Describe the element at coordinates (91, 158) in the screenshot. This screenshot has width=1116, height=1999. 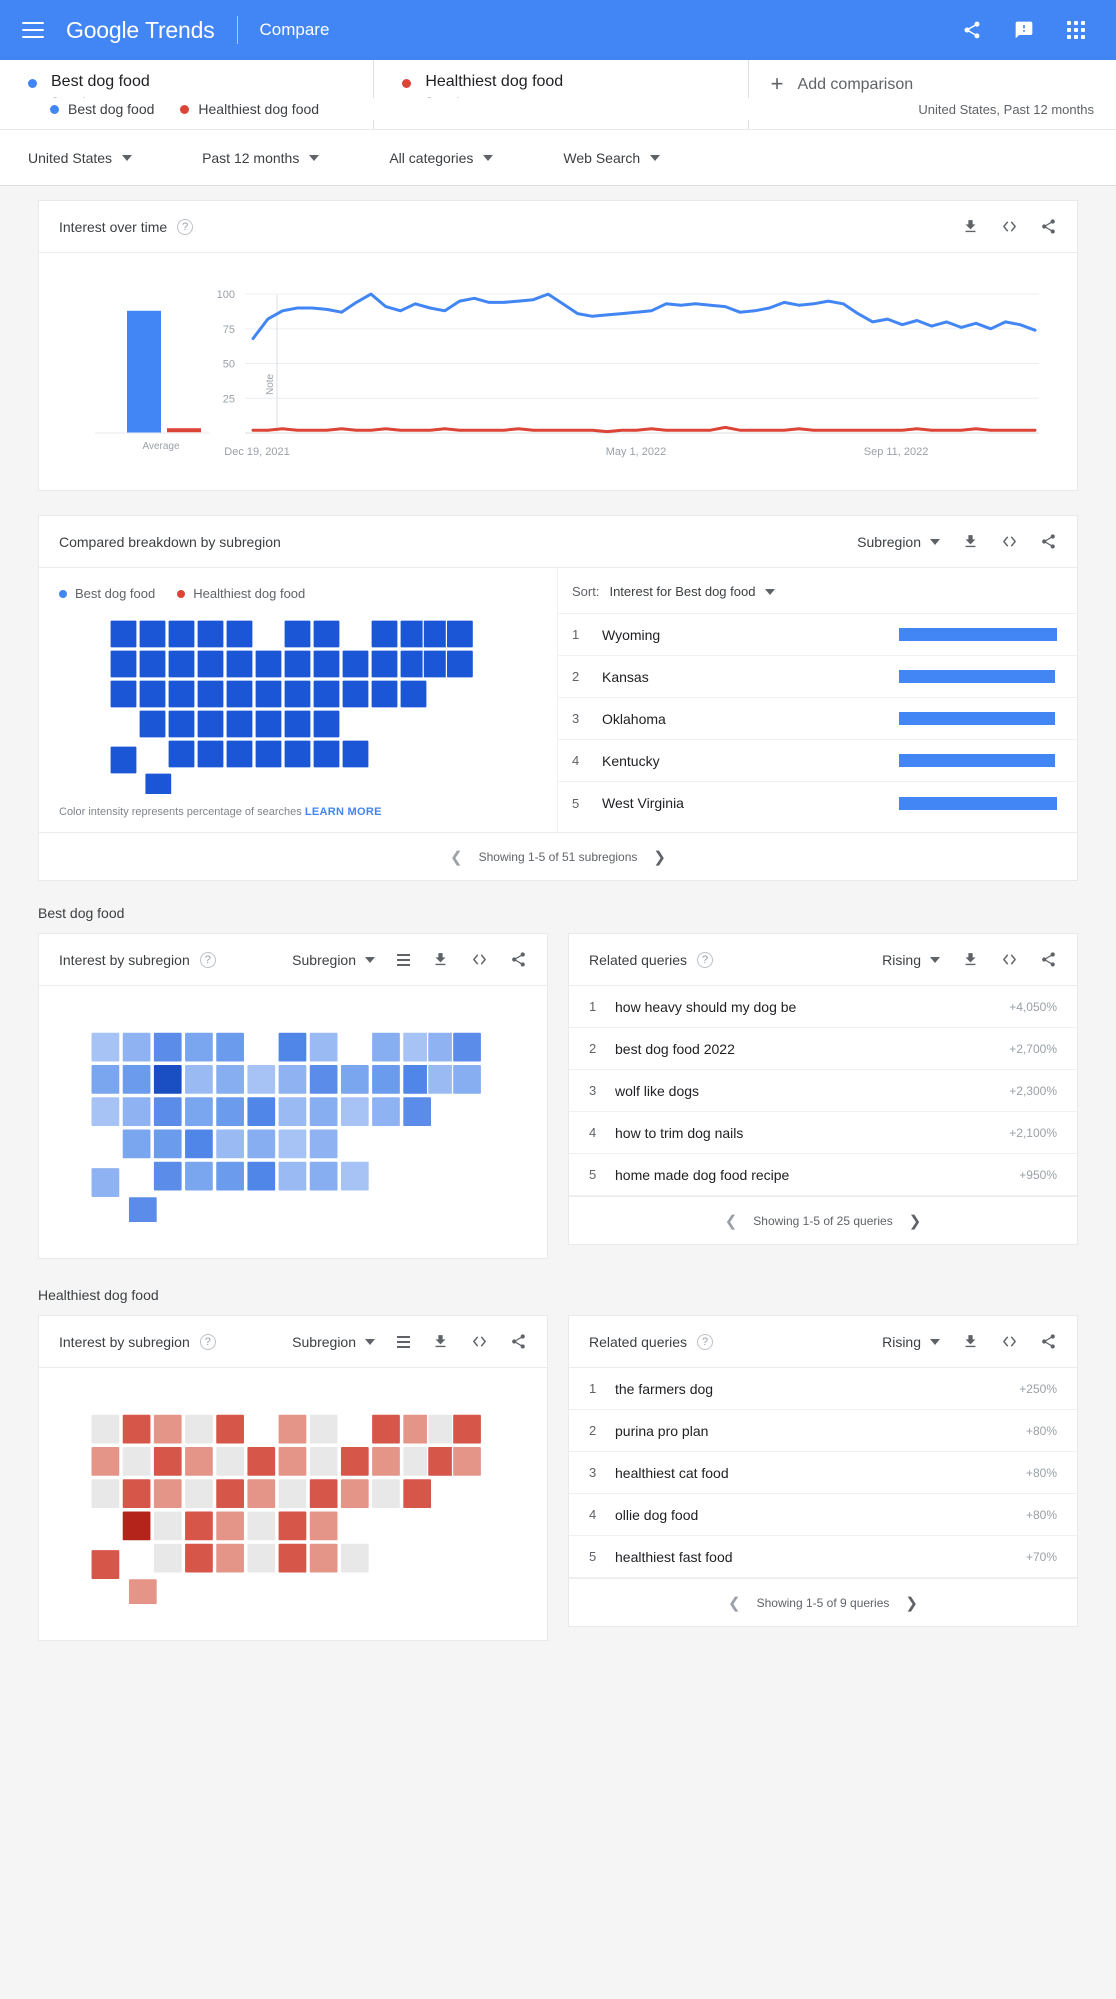
I see `filter-location: United States` at that location.